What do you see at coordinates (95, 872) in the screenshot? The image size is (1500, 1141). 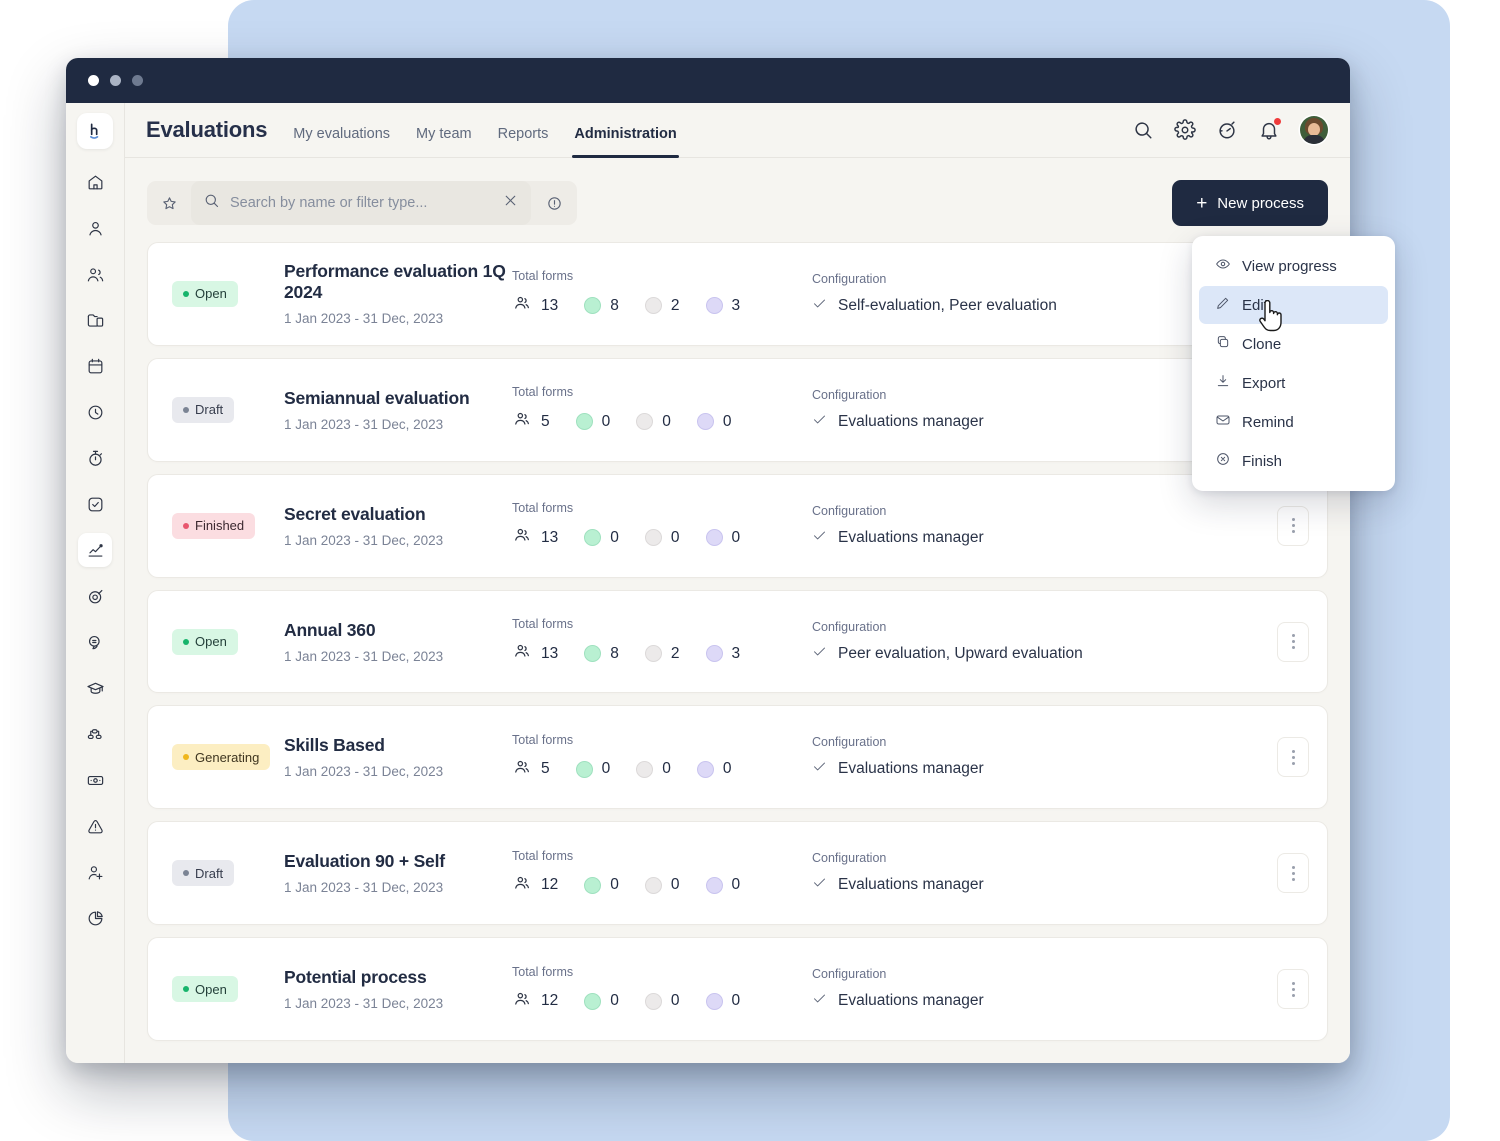 I see `sidebar-item-add-user` at bounding box center [95, 872].